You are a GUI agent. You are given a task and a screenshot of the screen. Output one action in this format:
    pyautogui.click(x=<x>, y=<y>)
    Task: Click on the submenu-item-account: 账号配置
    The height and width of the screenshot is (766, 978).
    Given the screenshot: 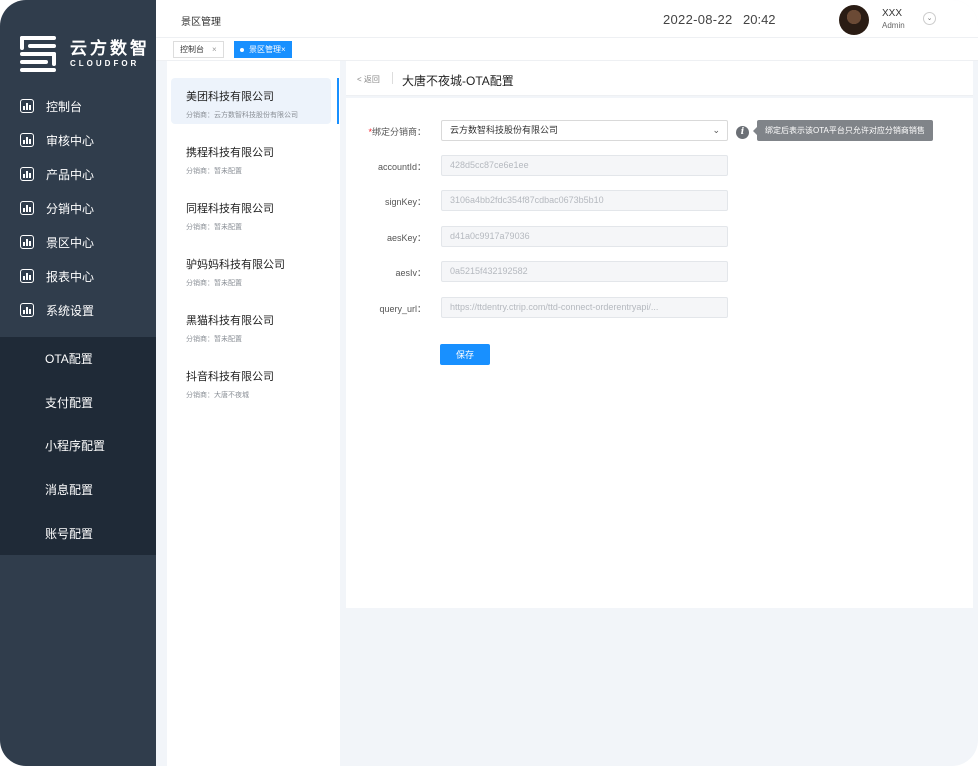 What is the action you would take?
    pyautogui.click(x=78, y=533)
    